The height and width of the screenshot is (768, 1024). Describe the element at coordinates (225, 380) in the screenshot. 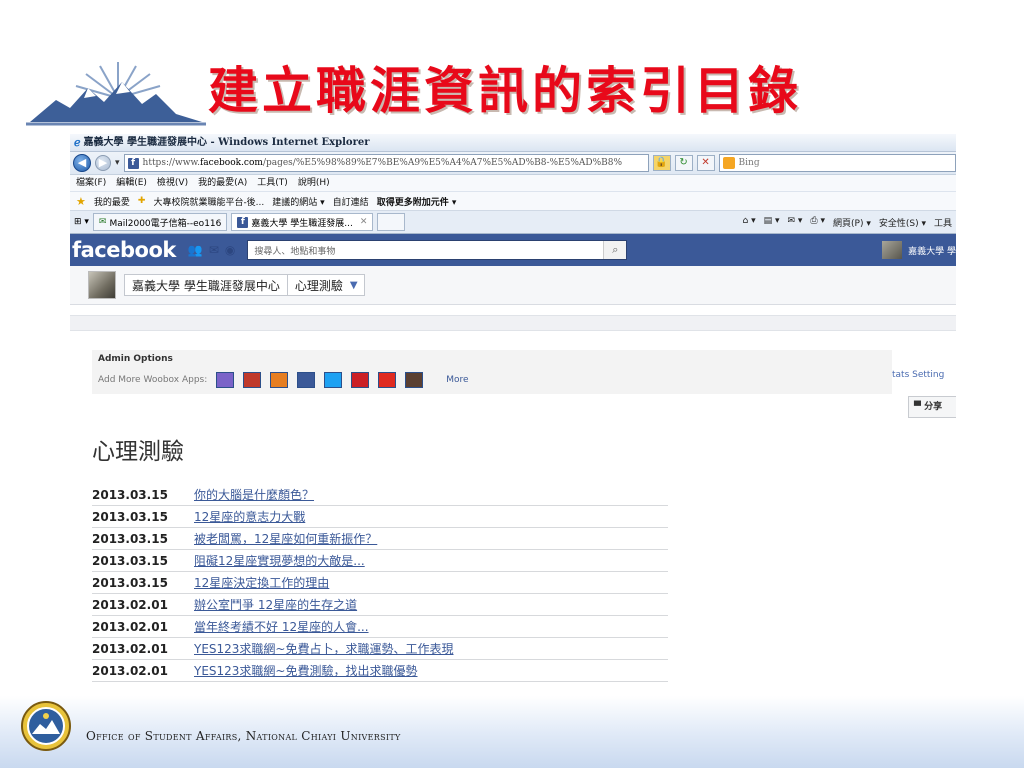

I see `woobox-app-1-icon` at that location.